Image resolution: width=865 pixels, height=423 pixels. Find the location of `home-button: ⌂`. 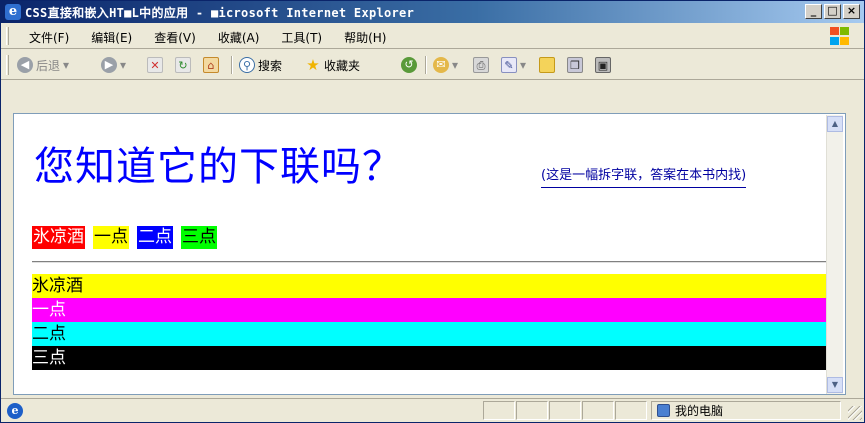

home-button: ⌂ is located at coordinates (211, 65).